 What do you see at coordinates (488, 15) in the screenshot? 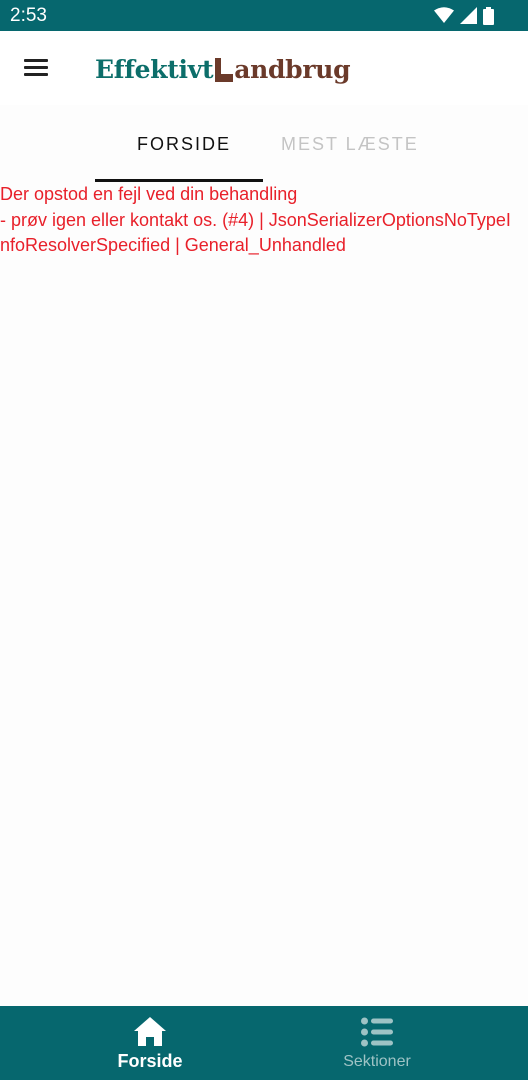
I see `battery-icon` at bounding box center [488, 15].